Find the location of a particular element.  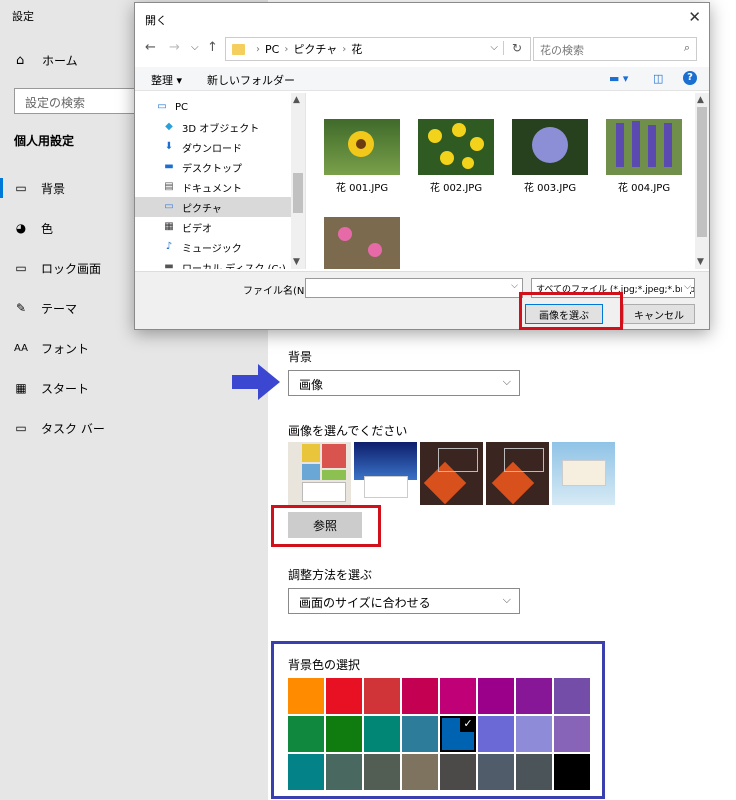

arrow-icon is located at coordinates (256, 382).